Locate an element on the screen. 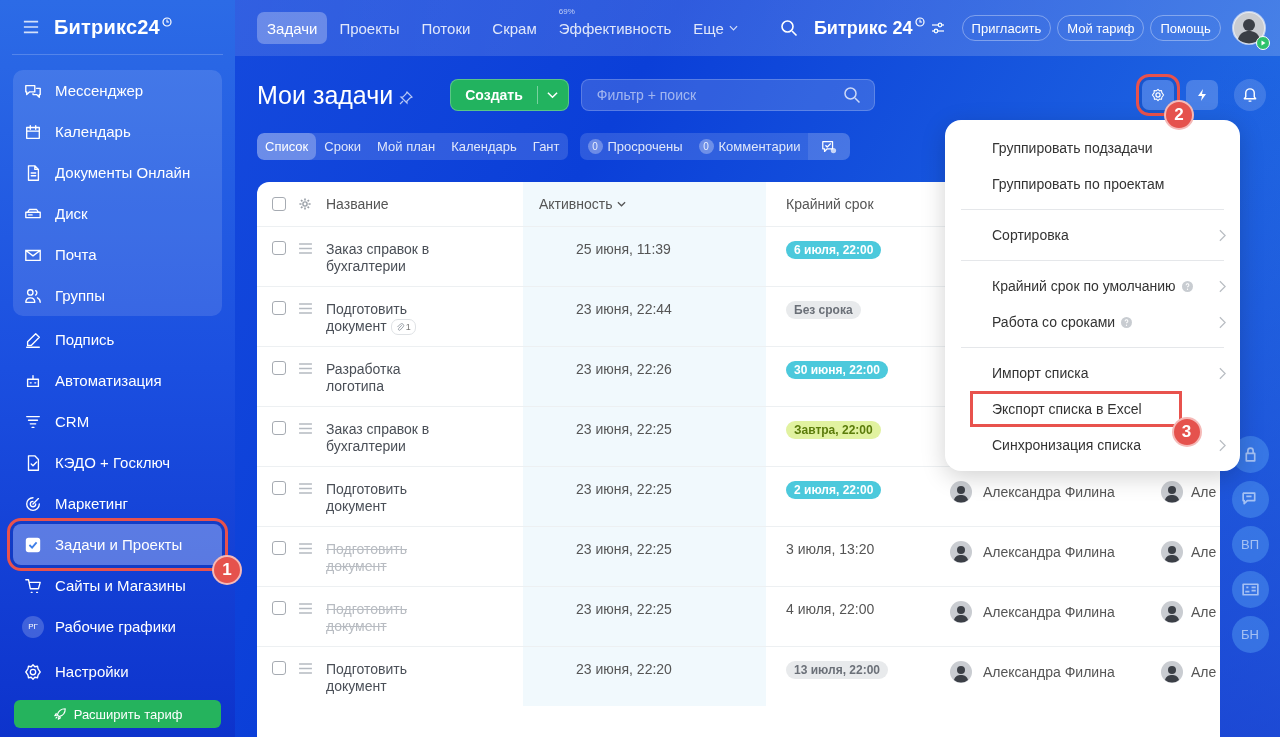  notification-bell-icon is located at coordinates (1250, 95).